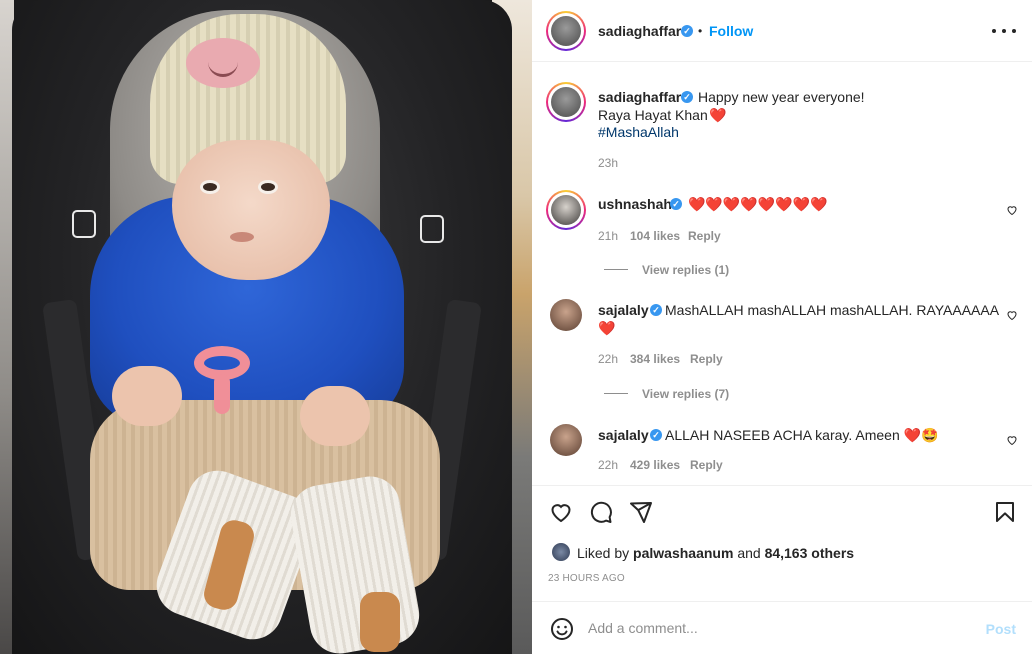 This screenshot has height=654, width=1032. Describe the element at coordinates (210, 187) in the screenshot. I see `baby-eye-left` at that location.